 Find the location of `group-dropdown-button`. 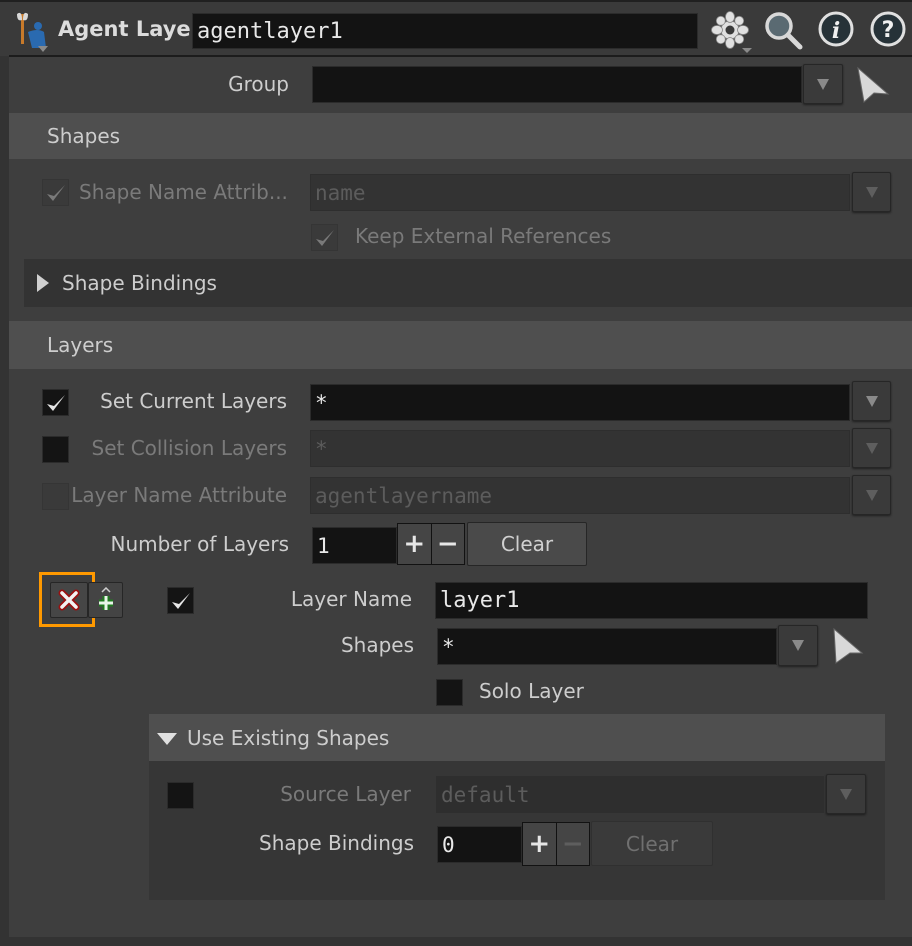

group-dropdown-button is located at coordinates (823, 84).